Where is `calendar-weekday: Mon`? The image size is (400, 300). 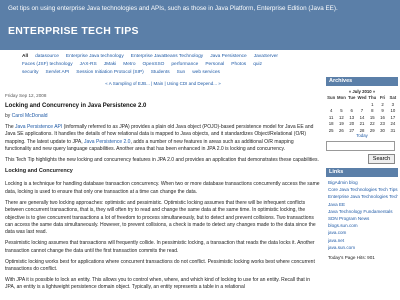 calendar-weekday: Mon is located at coordinates (341, 97).